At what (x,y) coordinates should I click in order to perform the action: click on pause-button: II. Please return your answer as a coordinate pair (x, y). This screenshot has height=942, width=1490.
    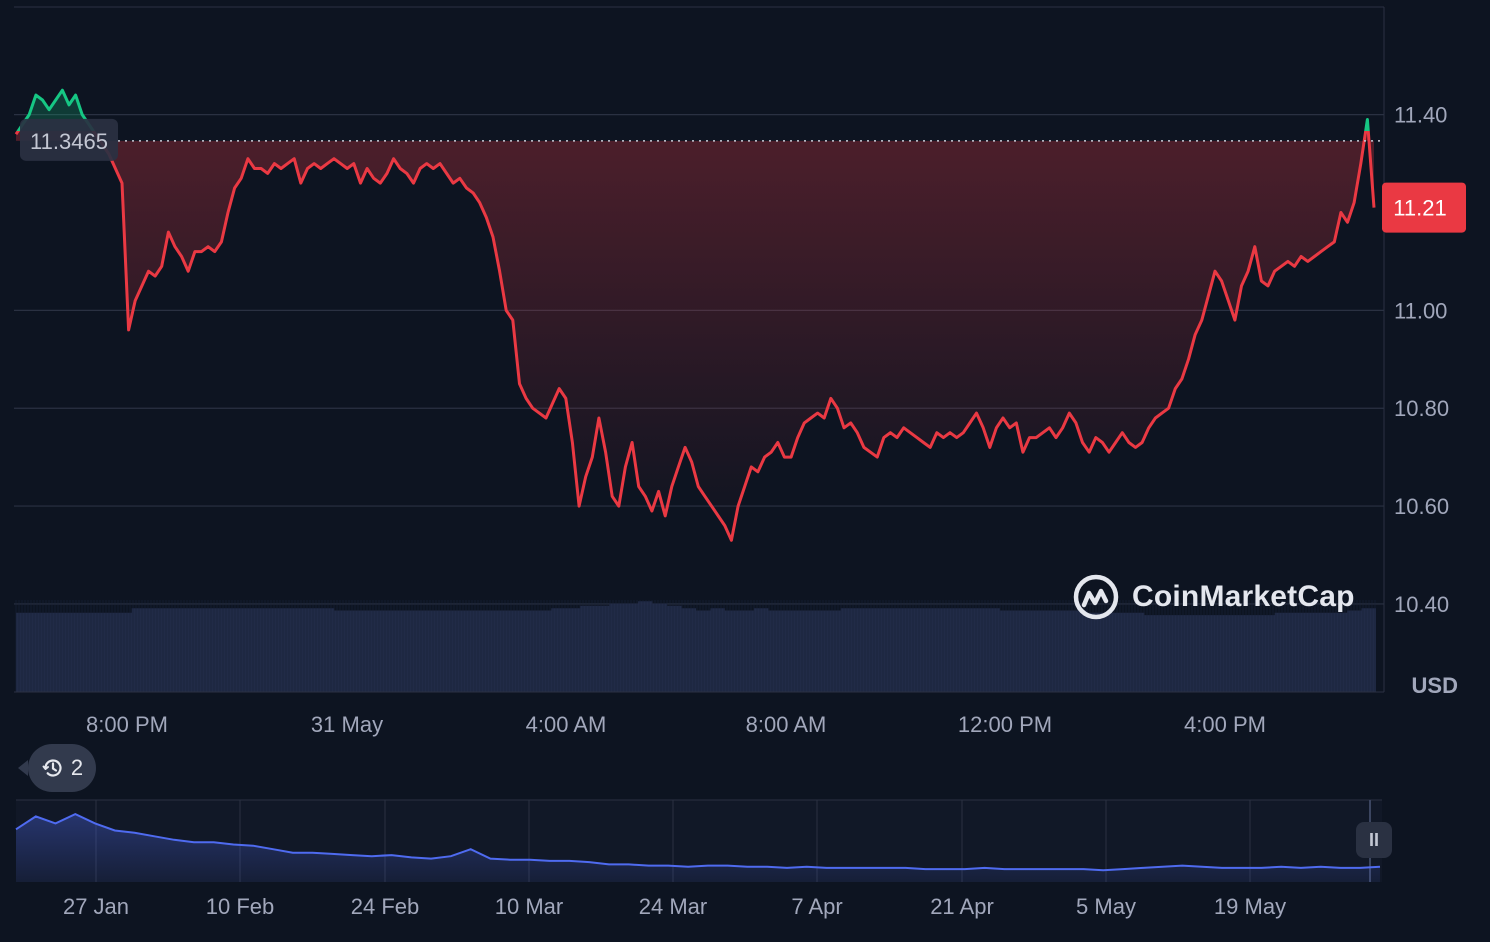
    Looking at the image, I should click on (1374, 840).